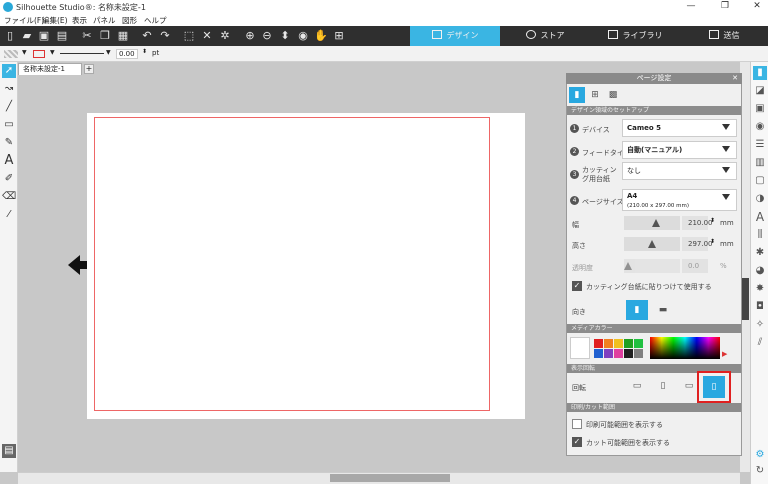 The height and width of the screenshot is (484, 768). What do you see at coordinates (691, 7) in the screenshot?
I see `minimize-button: —` at bounding box center [691, 7].